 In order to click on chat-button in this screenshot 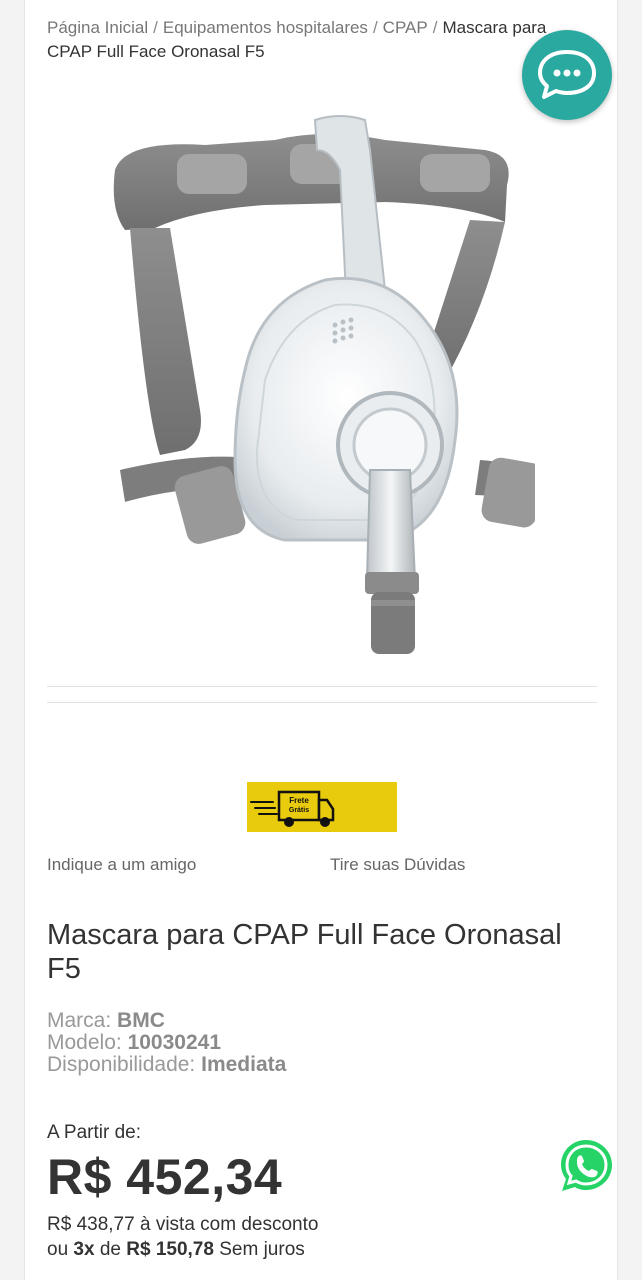, I will do `click(567, 75)`.